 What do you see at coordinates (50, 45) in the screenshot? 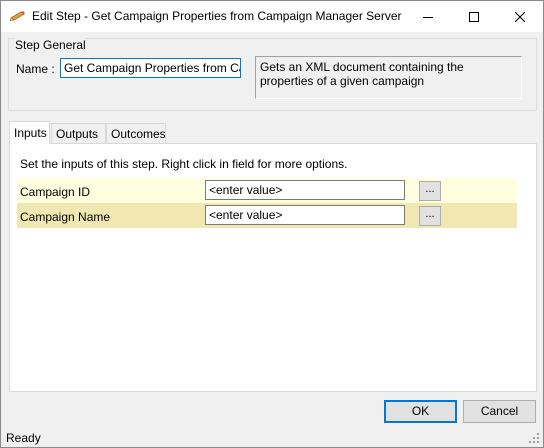
I see `step-general-legend: Step General` at bounding box center [50, 45].